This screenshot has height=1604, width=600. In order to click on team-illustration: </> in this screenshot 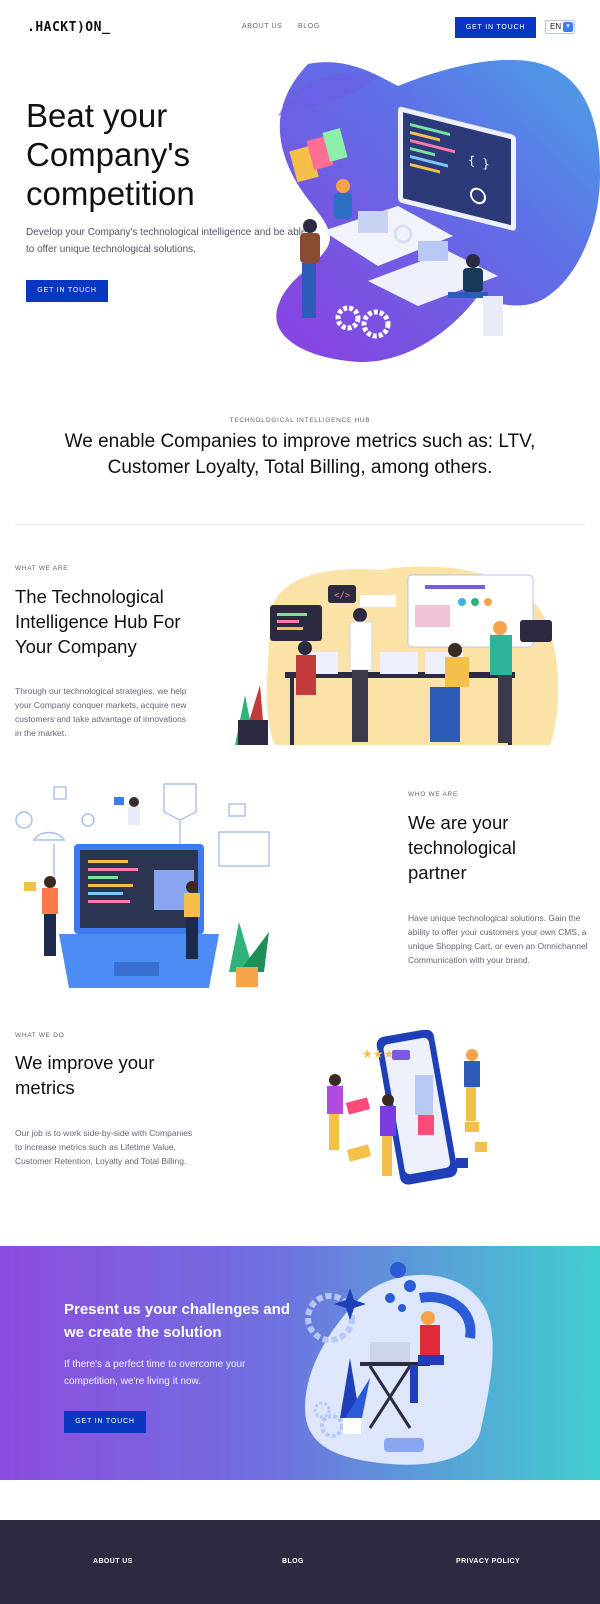, I will do `click(397, 655)`.